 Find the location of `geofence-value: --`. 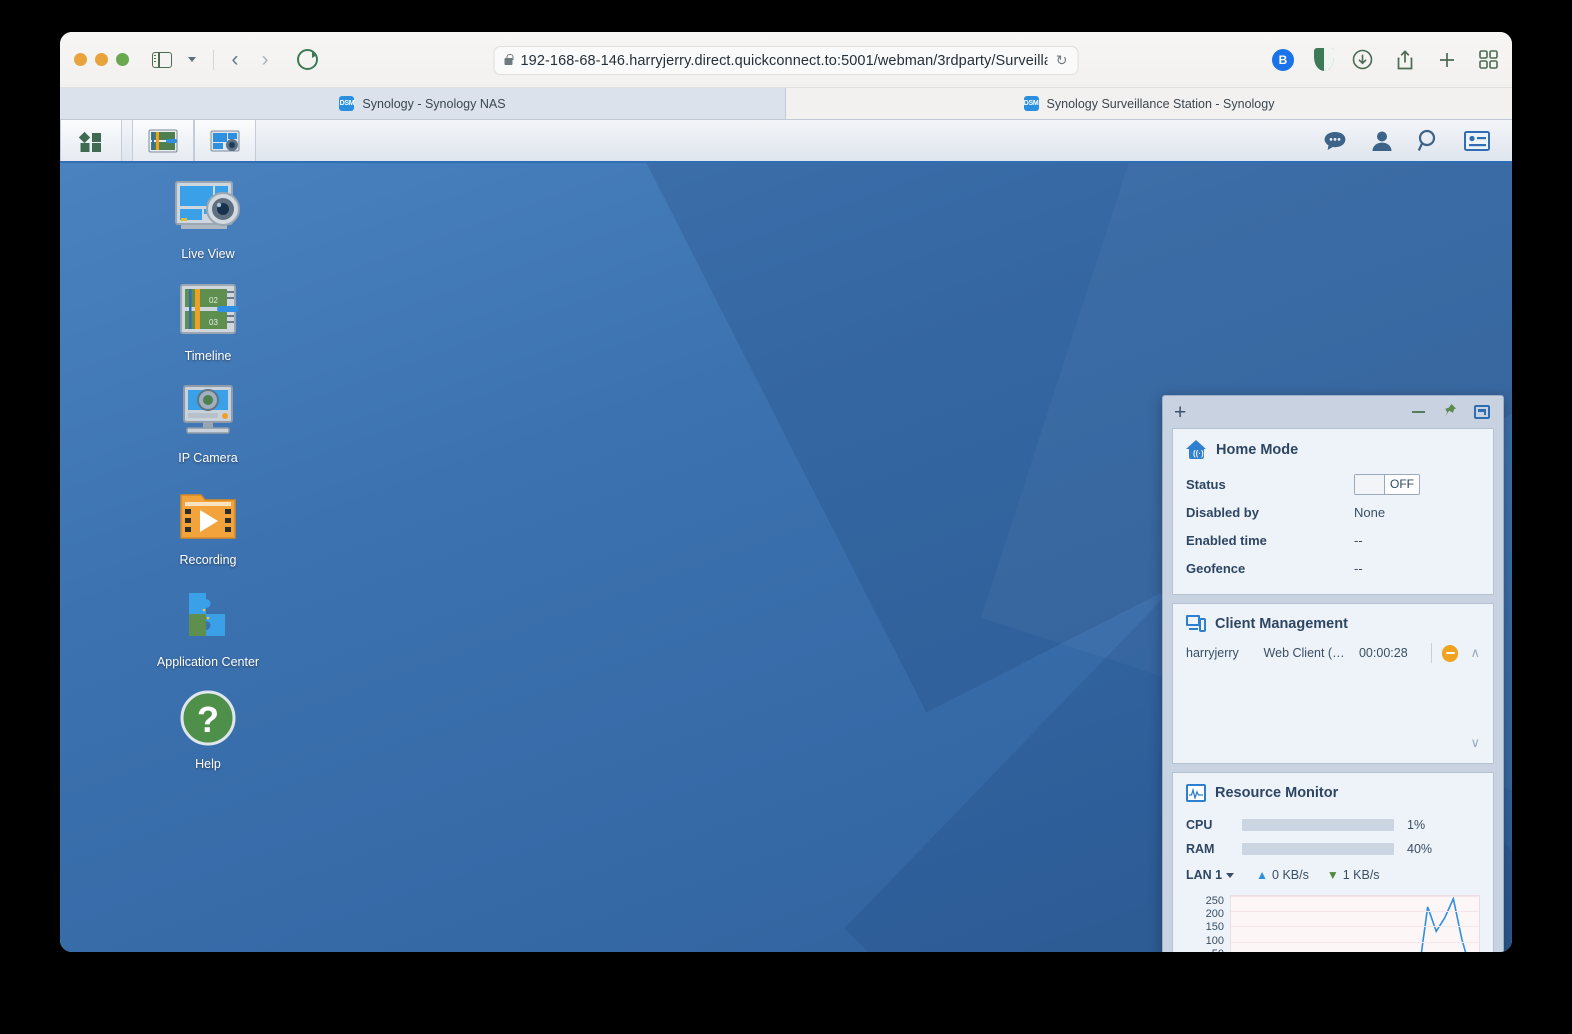

geofence-value: -- is located at coordinates (1358, 568).